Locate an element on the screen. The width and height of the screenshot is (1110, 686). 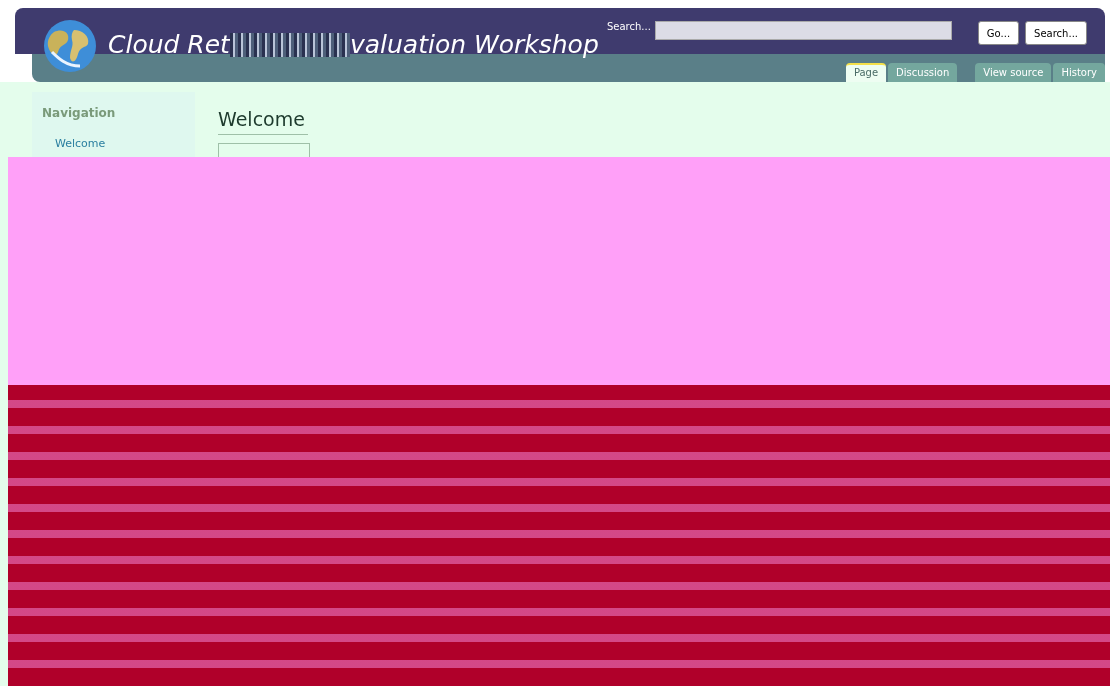
page-heading: Welcome is located at coordinates (263, 121).